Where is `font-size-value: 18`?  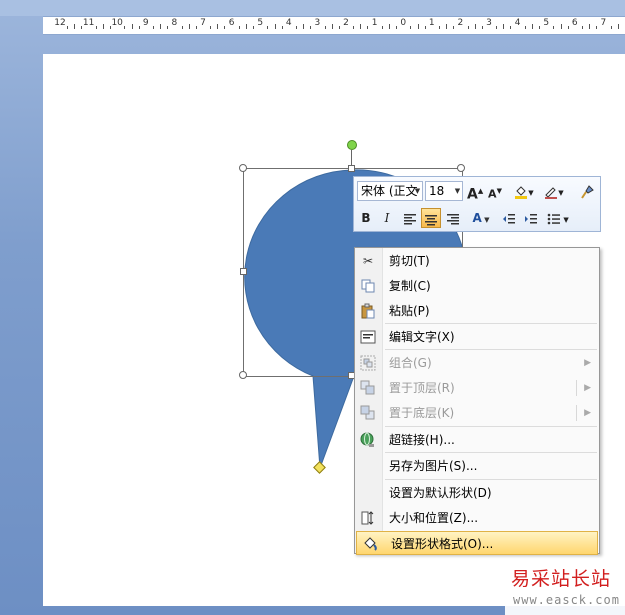
font-size-value: 18 is located at coordinates (437, 191).